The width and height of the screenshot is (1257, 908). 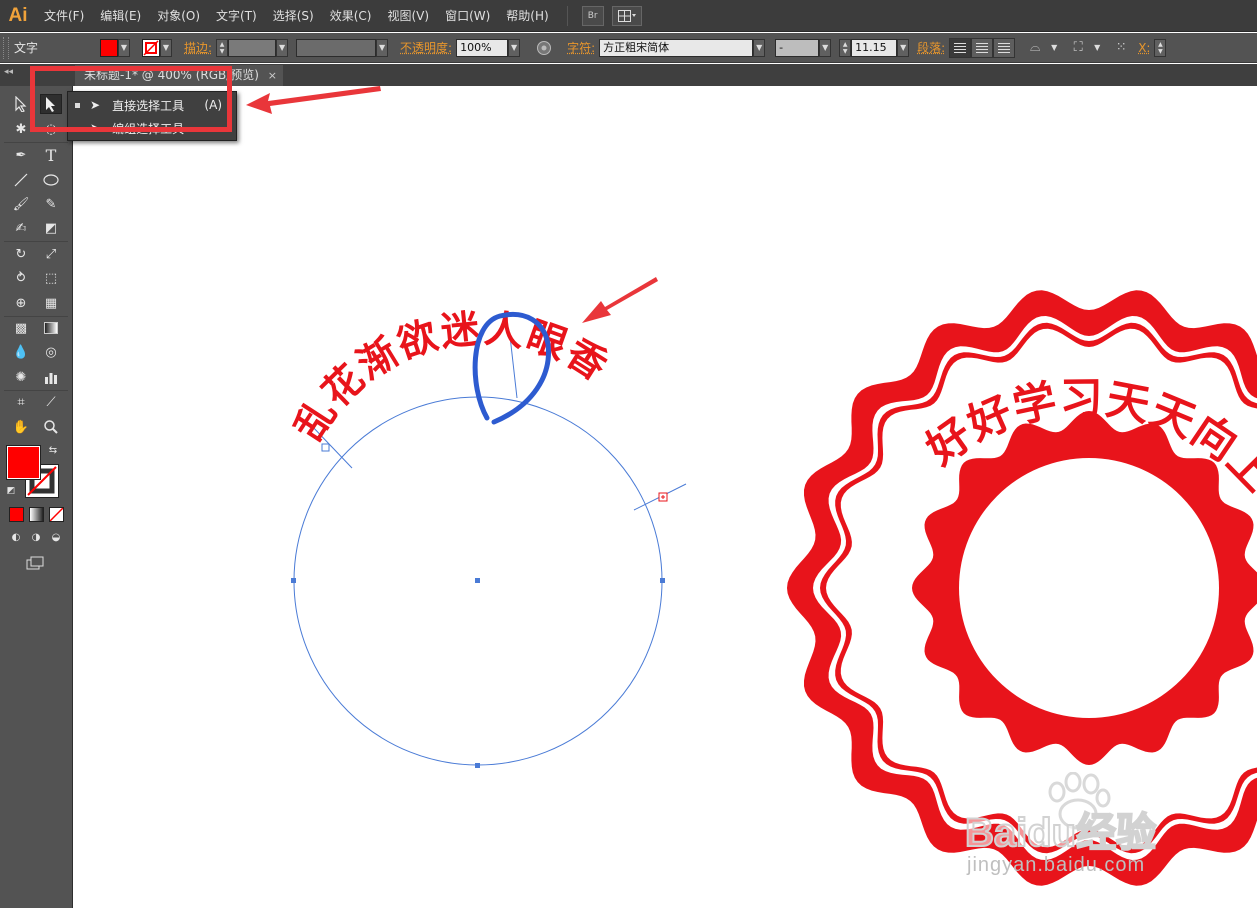 What do you see at coordinates (152, 105) in the screenshot?
I see `flyout-direct-selection: ➤ 直接选择工具 (A)` at bounding box center [152, 105].